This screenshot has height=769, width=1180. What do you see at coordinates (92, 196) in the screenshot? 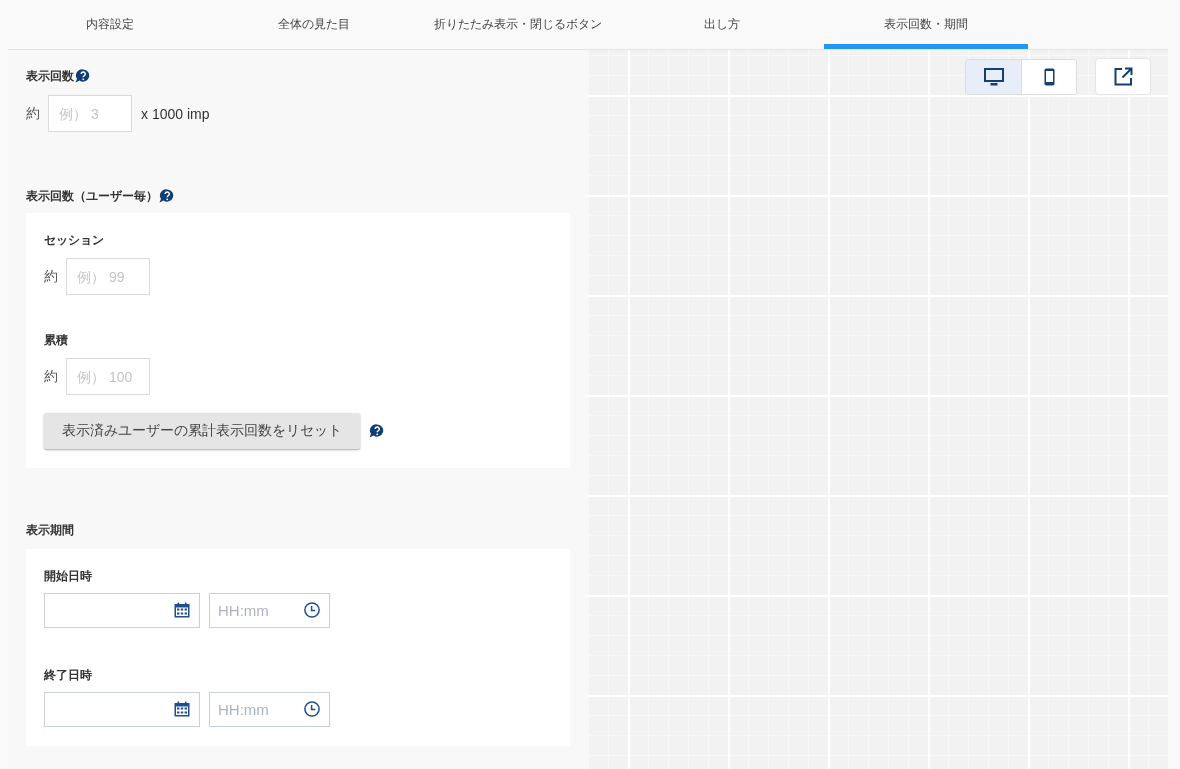
I see `section-title: 表示回数（ユーザー毎）` at bounding box center [92, 196].